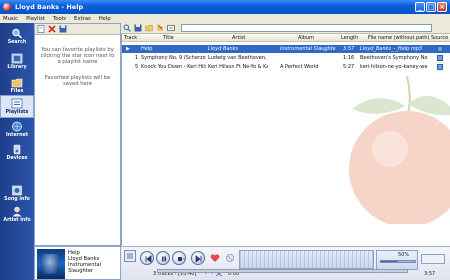 The width and height of the screenshot is (450, 280). What do you see at coordinates (77, 29) in the screenshot?
I see `playlists-toolbar` at bounding box center [77, 29].